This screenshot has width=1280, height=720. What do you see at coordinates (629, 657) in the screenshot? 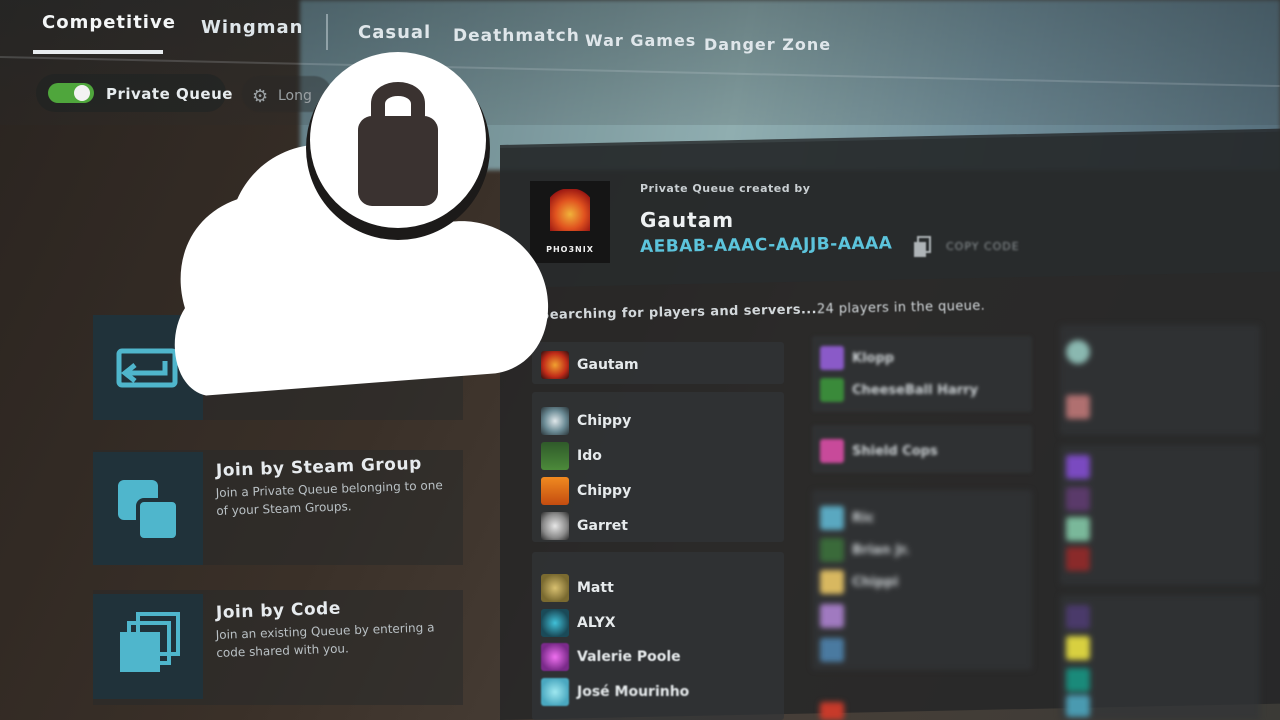
I see `player-name: Valerie Poole` at bounding box center [629, 657].